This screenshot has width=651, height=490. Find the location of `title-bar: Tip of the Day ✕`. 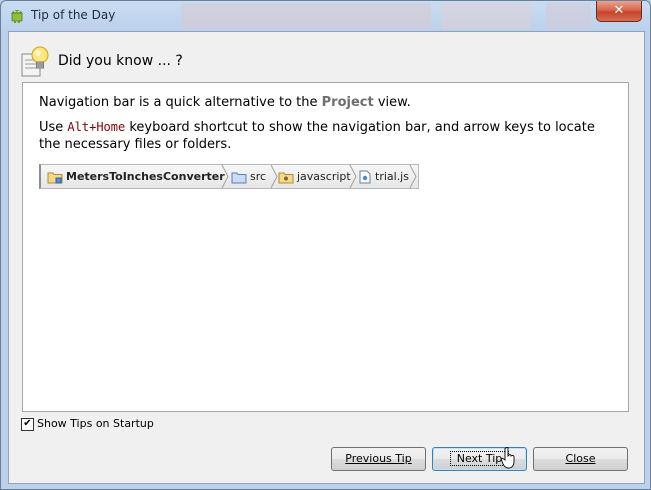

title-bar: Tip of the Day ✕ is located at coordinates (325, 16).